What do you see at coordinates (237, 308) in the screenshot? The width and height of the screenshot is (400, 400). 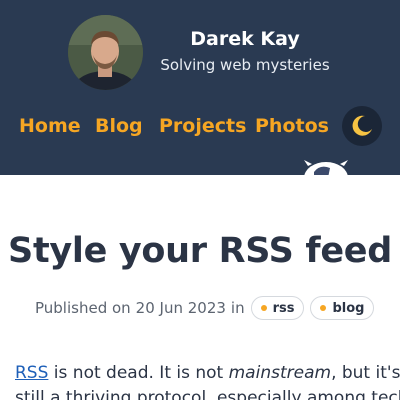 I see `meta-in-label: in` at bounding box center [237, 308].